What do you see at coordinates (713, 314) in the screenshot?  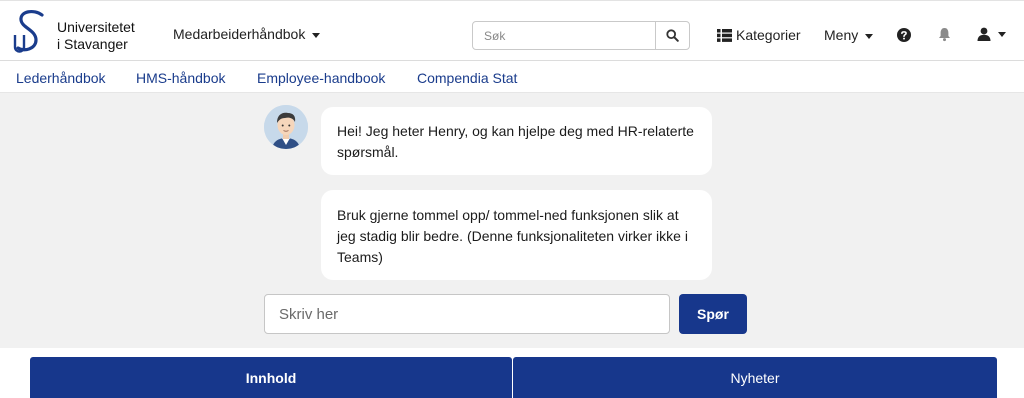 I see `ask-button: Spør` at bounding box center [713, 314].